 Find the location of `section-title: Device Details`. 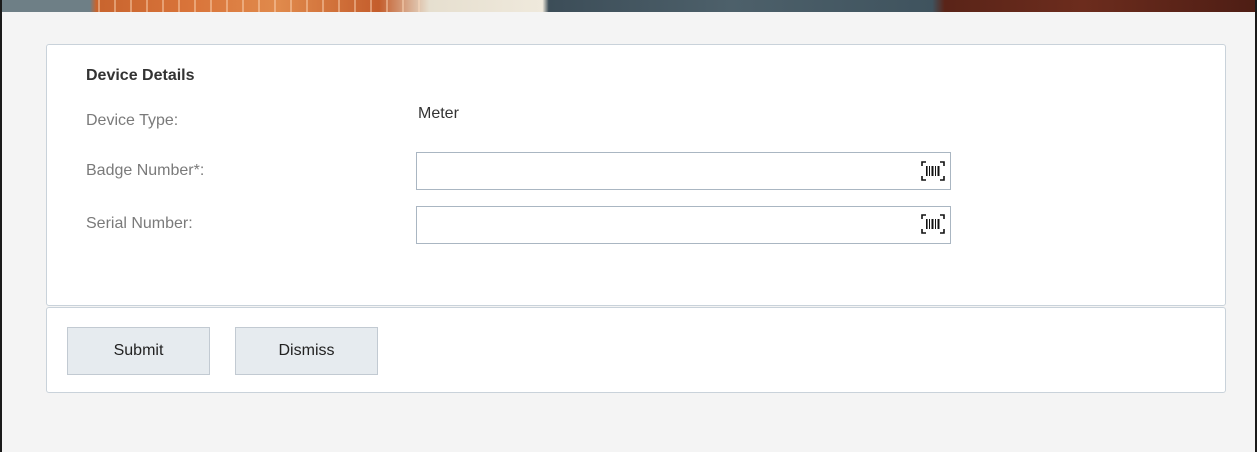

section-title: Device Details is located at coordinates (140, 75).